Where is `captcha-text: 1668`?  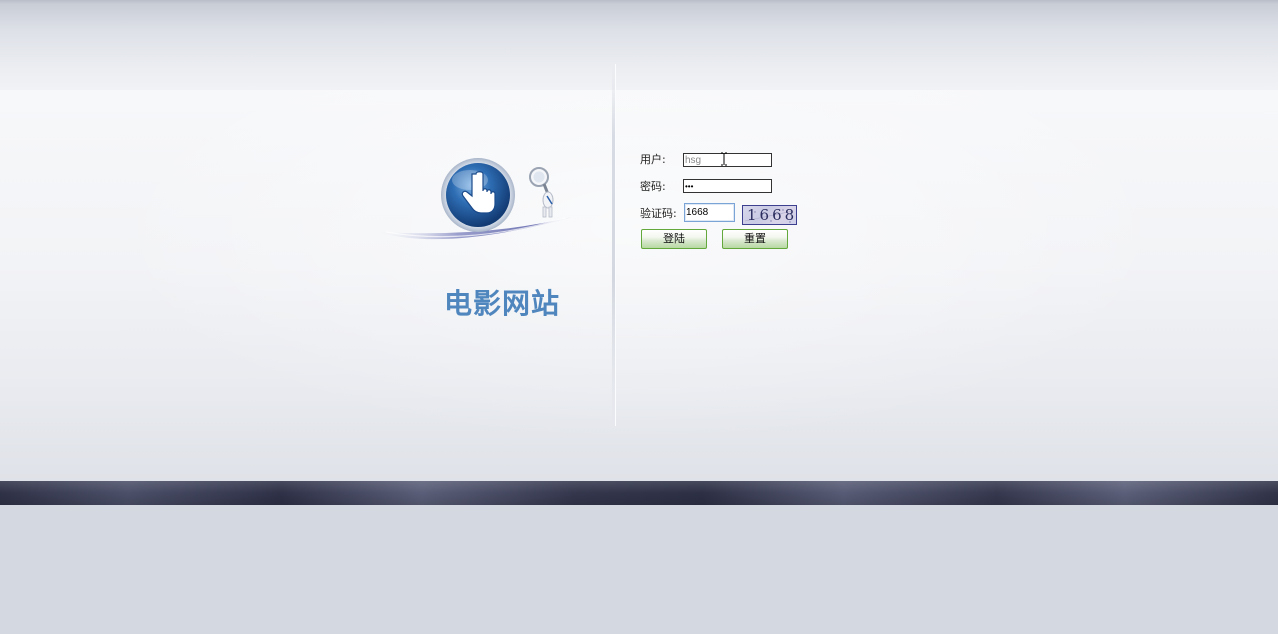 captcha-text: 1668 is located at coordinates (772, 215).